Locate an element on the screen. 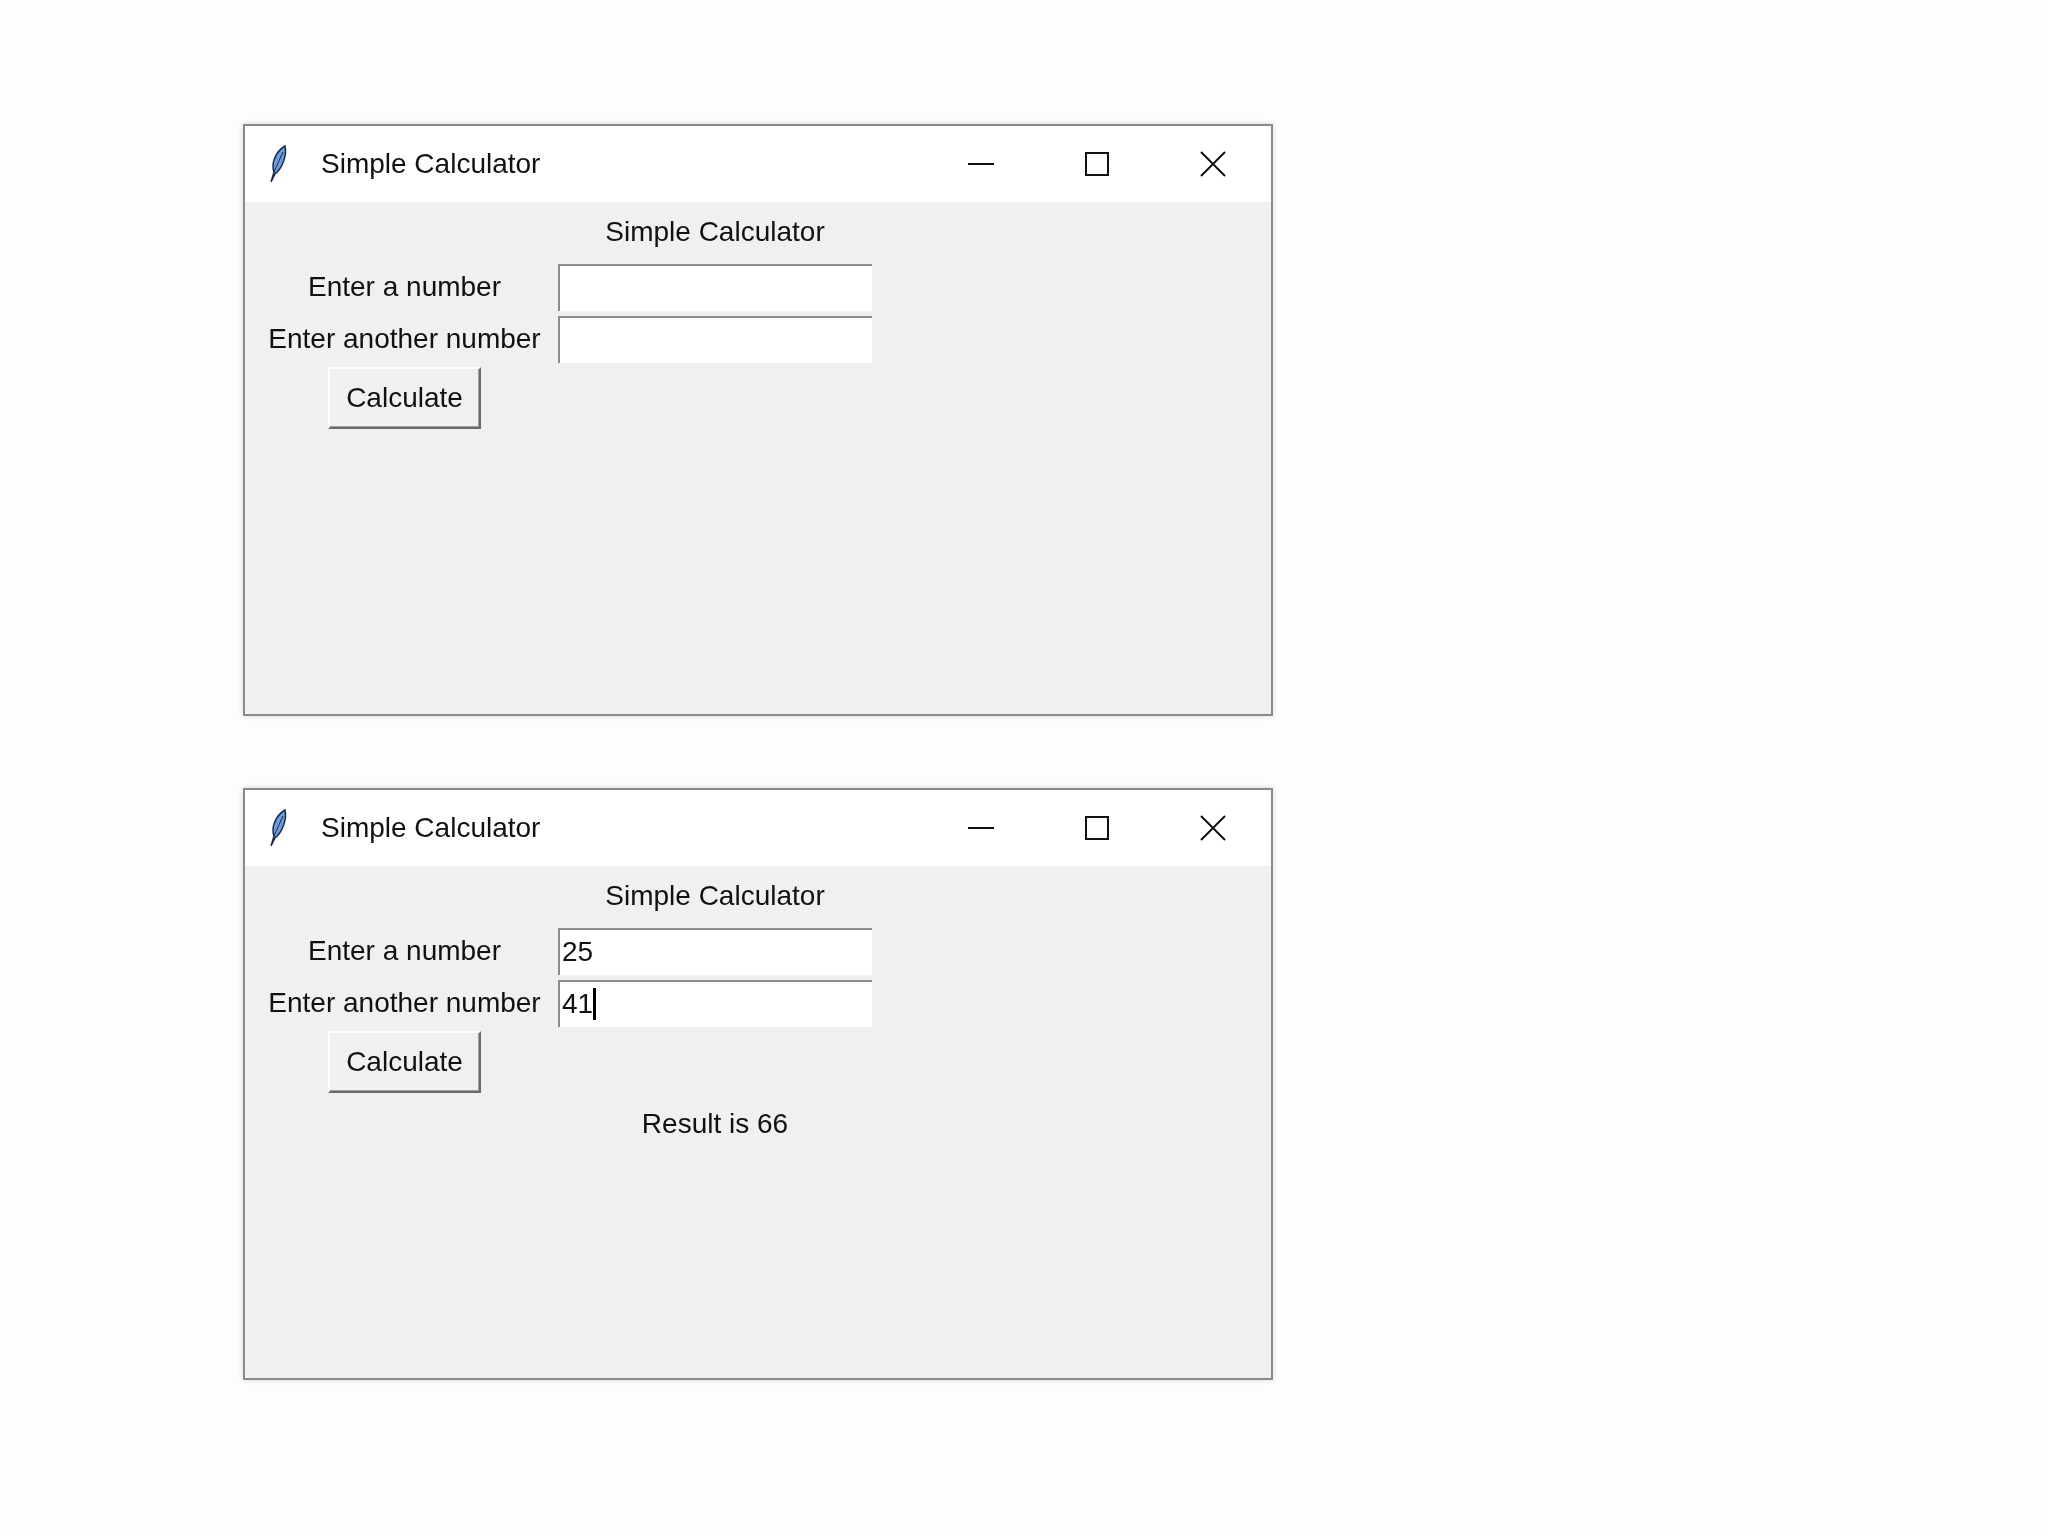 The width and height of the screenshot is (2048, 1536). result-text: Result is 66 is located at coordinates (715, 1124).